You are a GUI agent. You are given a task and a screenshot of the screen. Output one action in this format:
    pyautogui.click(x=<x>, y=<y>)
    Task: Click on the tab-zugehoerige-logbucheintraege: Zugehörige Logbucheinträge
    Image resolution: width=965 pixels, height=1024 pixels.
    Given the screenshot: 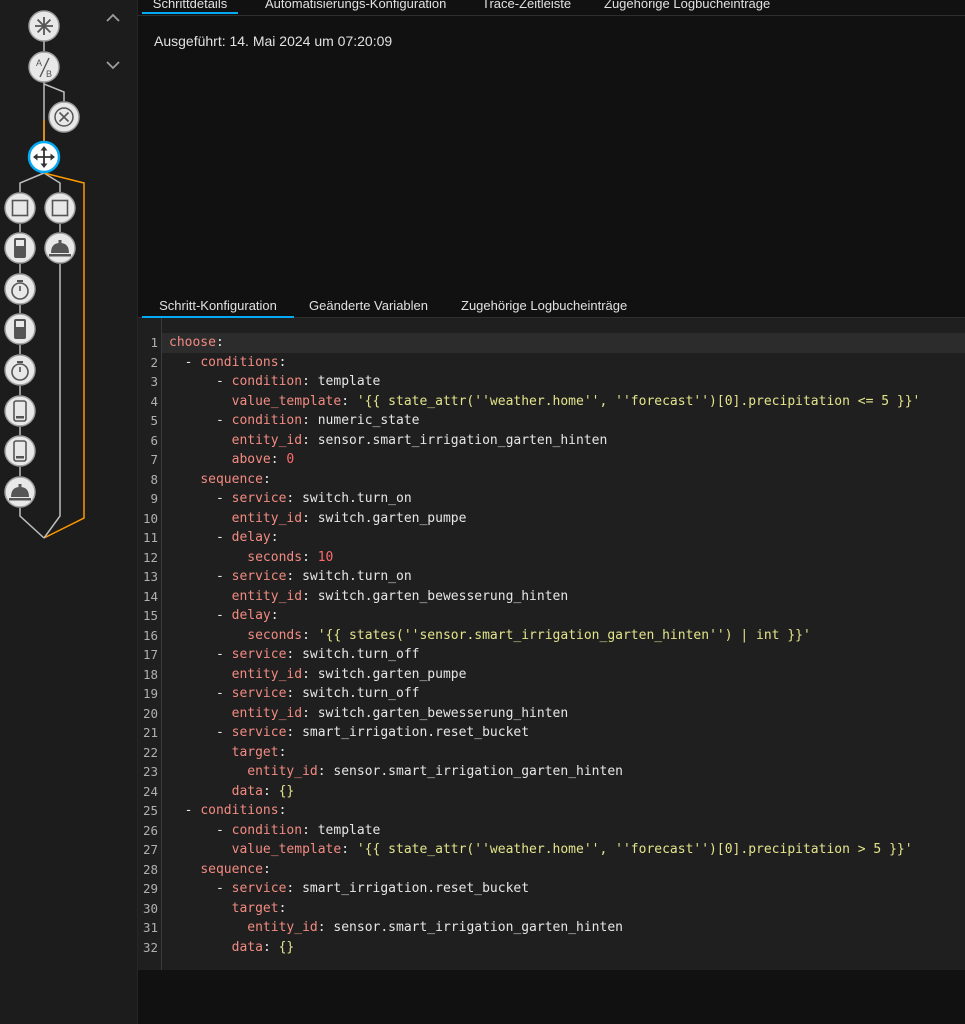 What is the action you would take?
    pyautogui.click(x=687, y=6)
    